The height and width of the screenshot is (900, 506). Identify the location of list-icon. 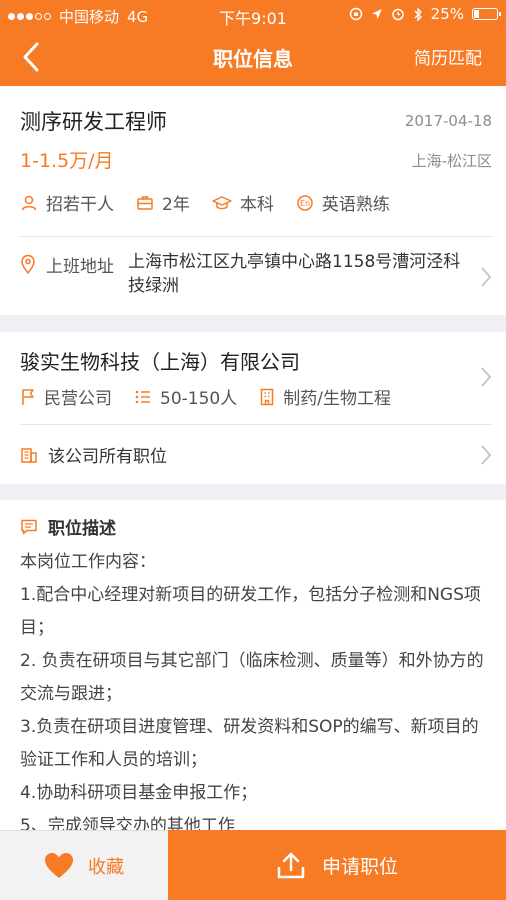
(142, 396).